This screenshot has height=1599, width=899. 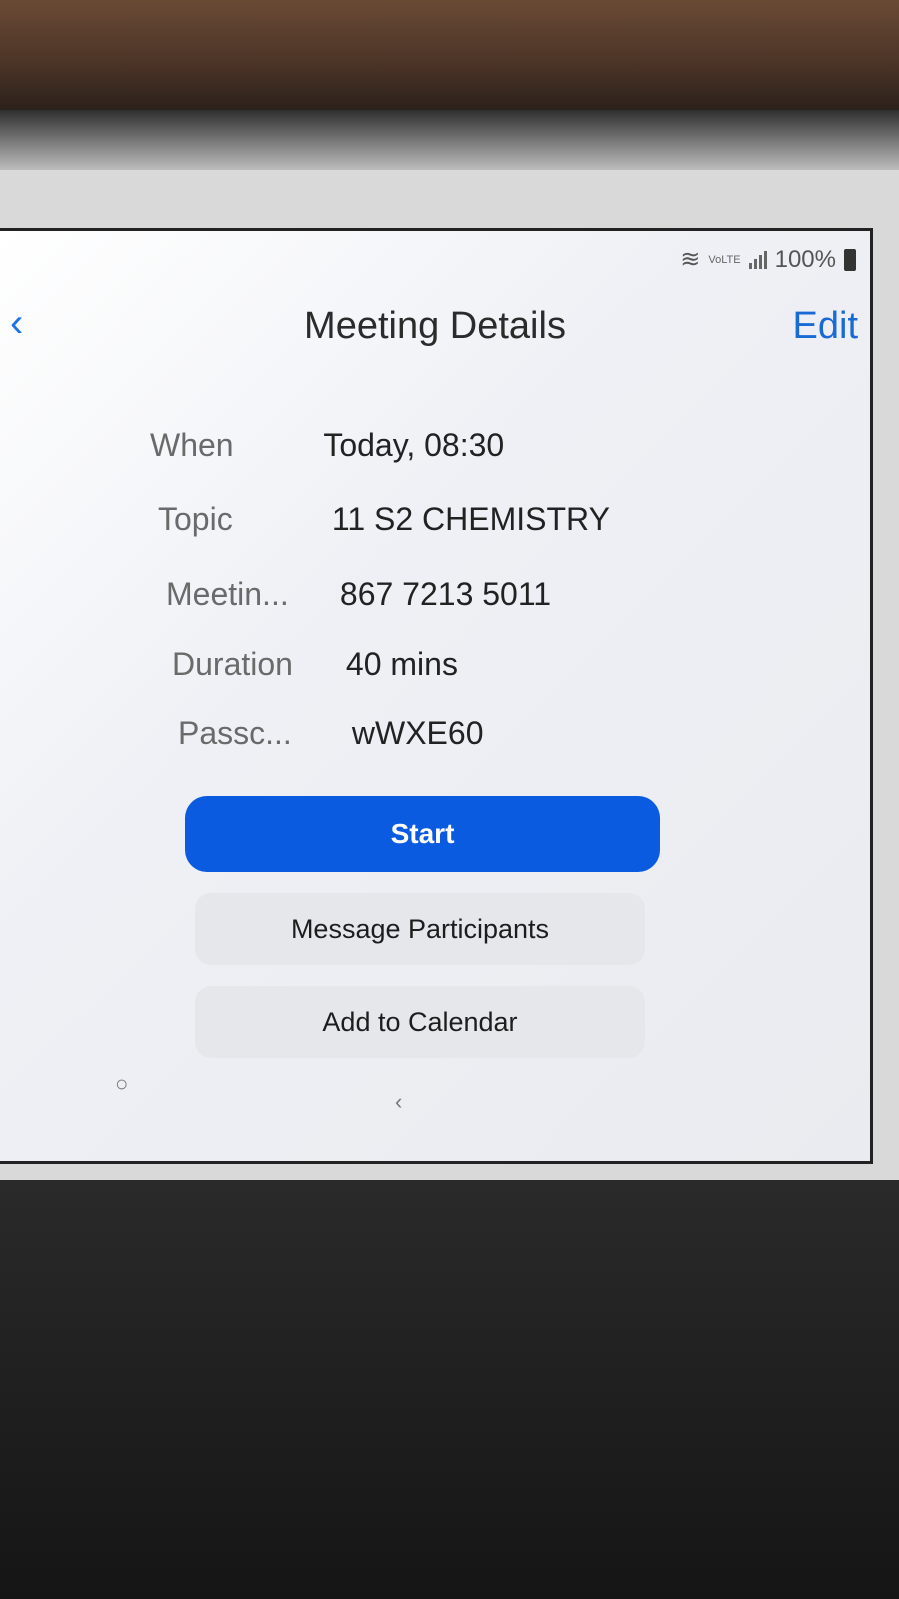 I want to click on detail-value: wWXE60, so click(x=417, y=733).